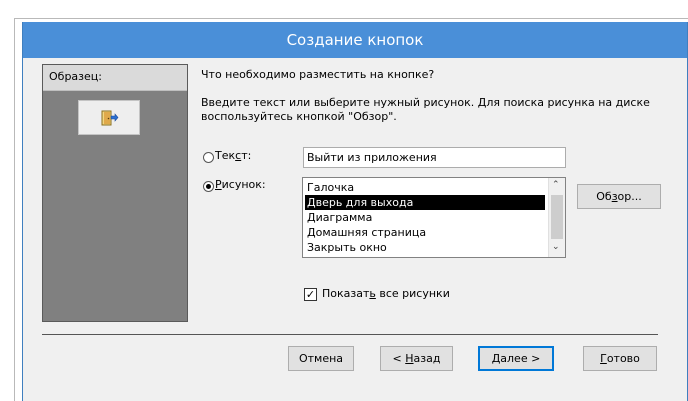  What do you see at coordinates (318, 74) in the screenshot?
I see `prompt-question: Что необходимо разместить на кнопке?` at bounding box center [318, 74].